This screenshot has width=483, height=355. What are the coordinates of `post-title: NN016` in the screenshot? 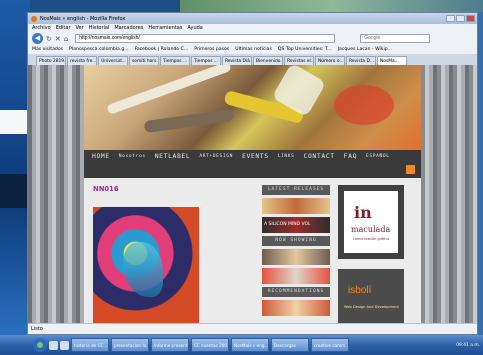 It's located at (106, 189).